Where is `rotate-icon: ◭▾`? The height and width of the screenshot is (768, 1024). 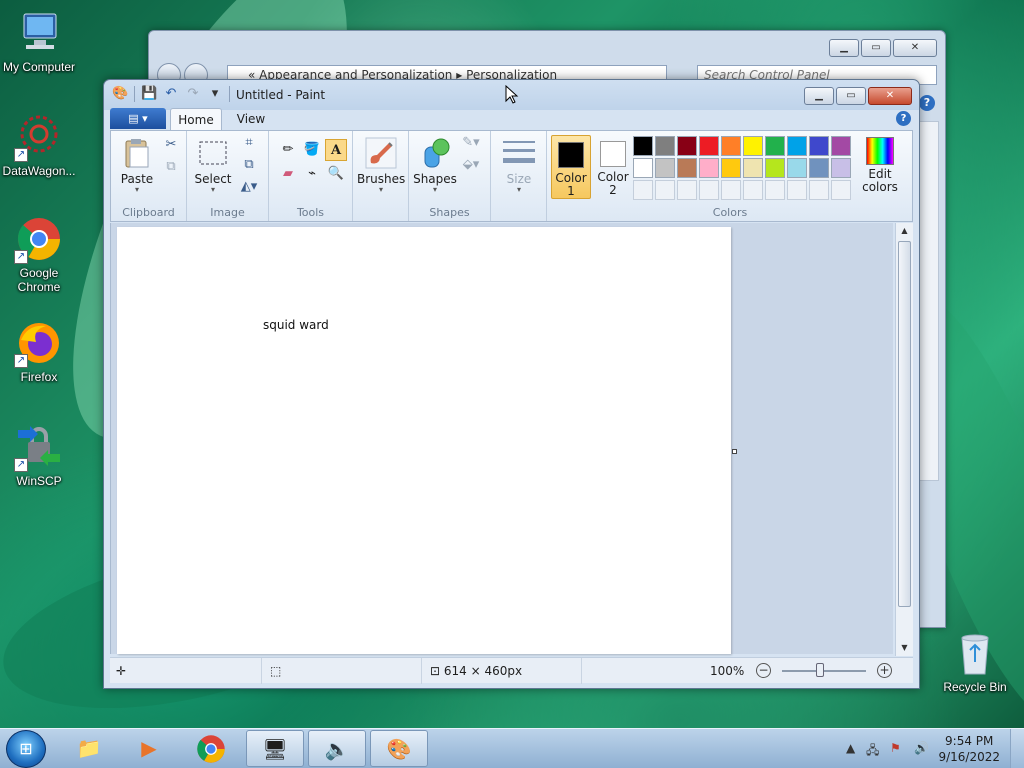 rotate-icon: ◭▾ is located at coordinates (249, 187).